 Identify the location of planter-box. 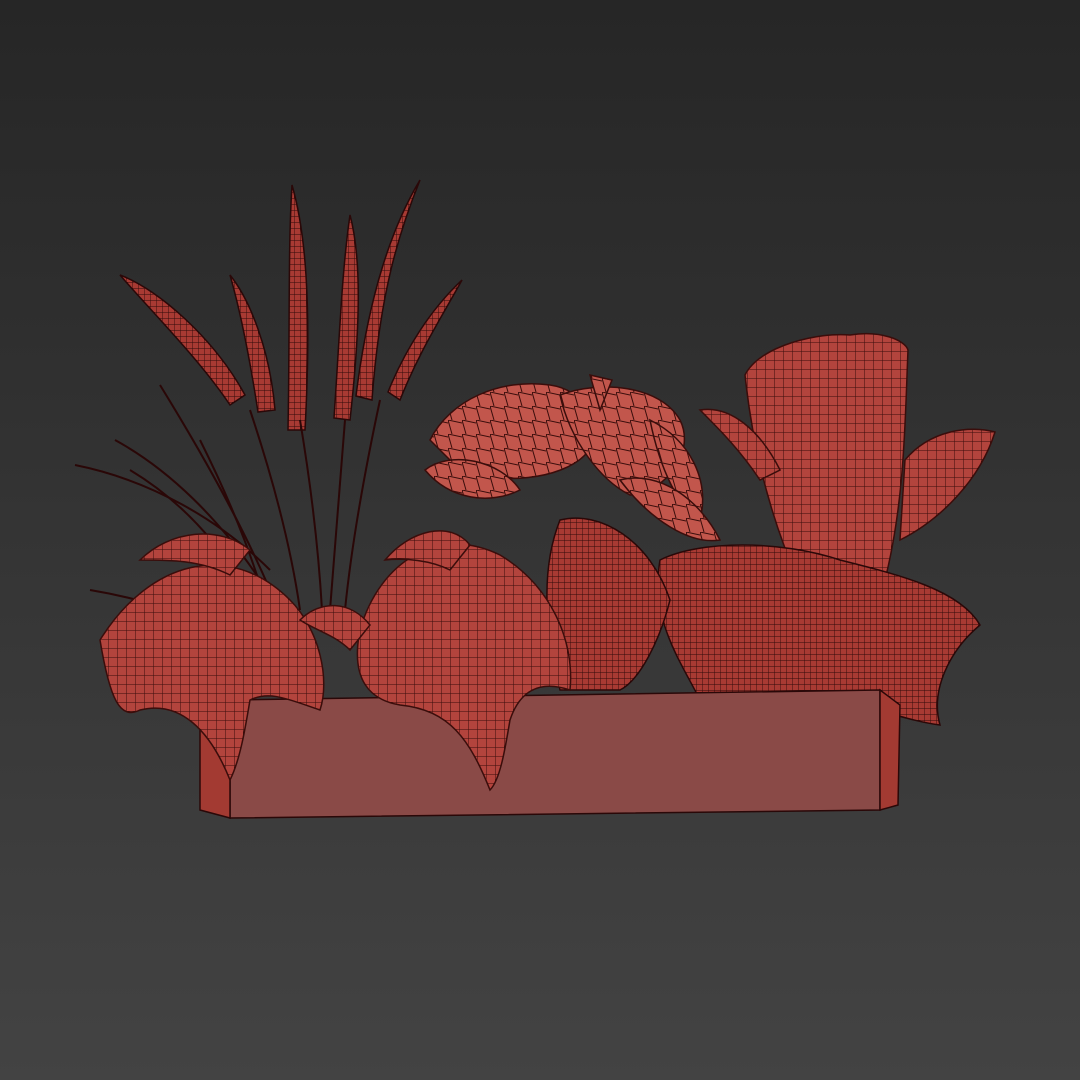
(550, 753).